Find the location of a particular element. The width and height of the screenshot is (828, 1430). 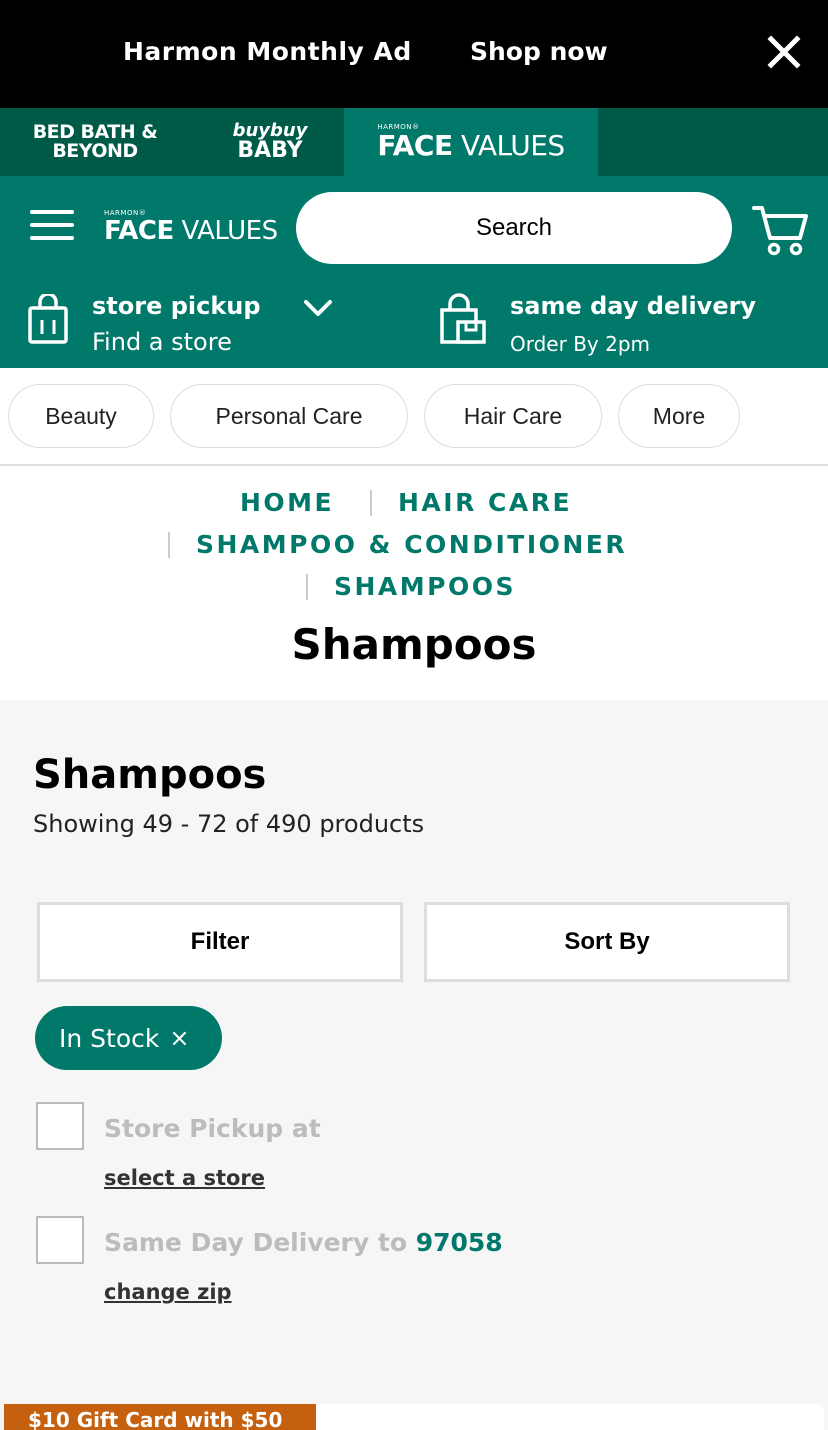

category-chip-personal-care: Personal Care is located at coordinates (289, 416).